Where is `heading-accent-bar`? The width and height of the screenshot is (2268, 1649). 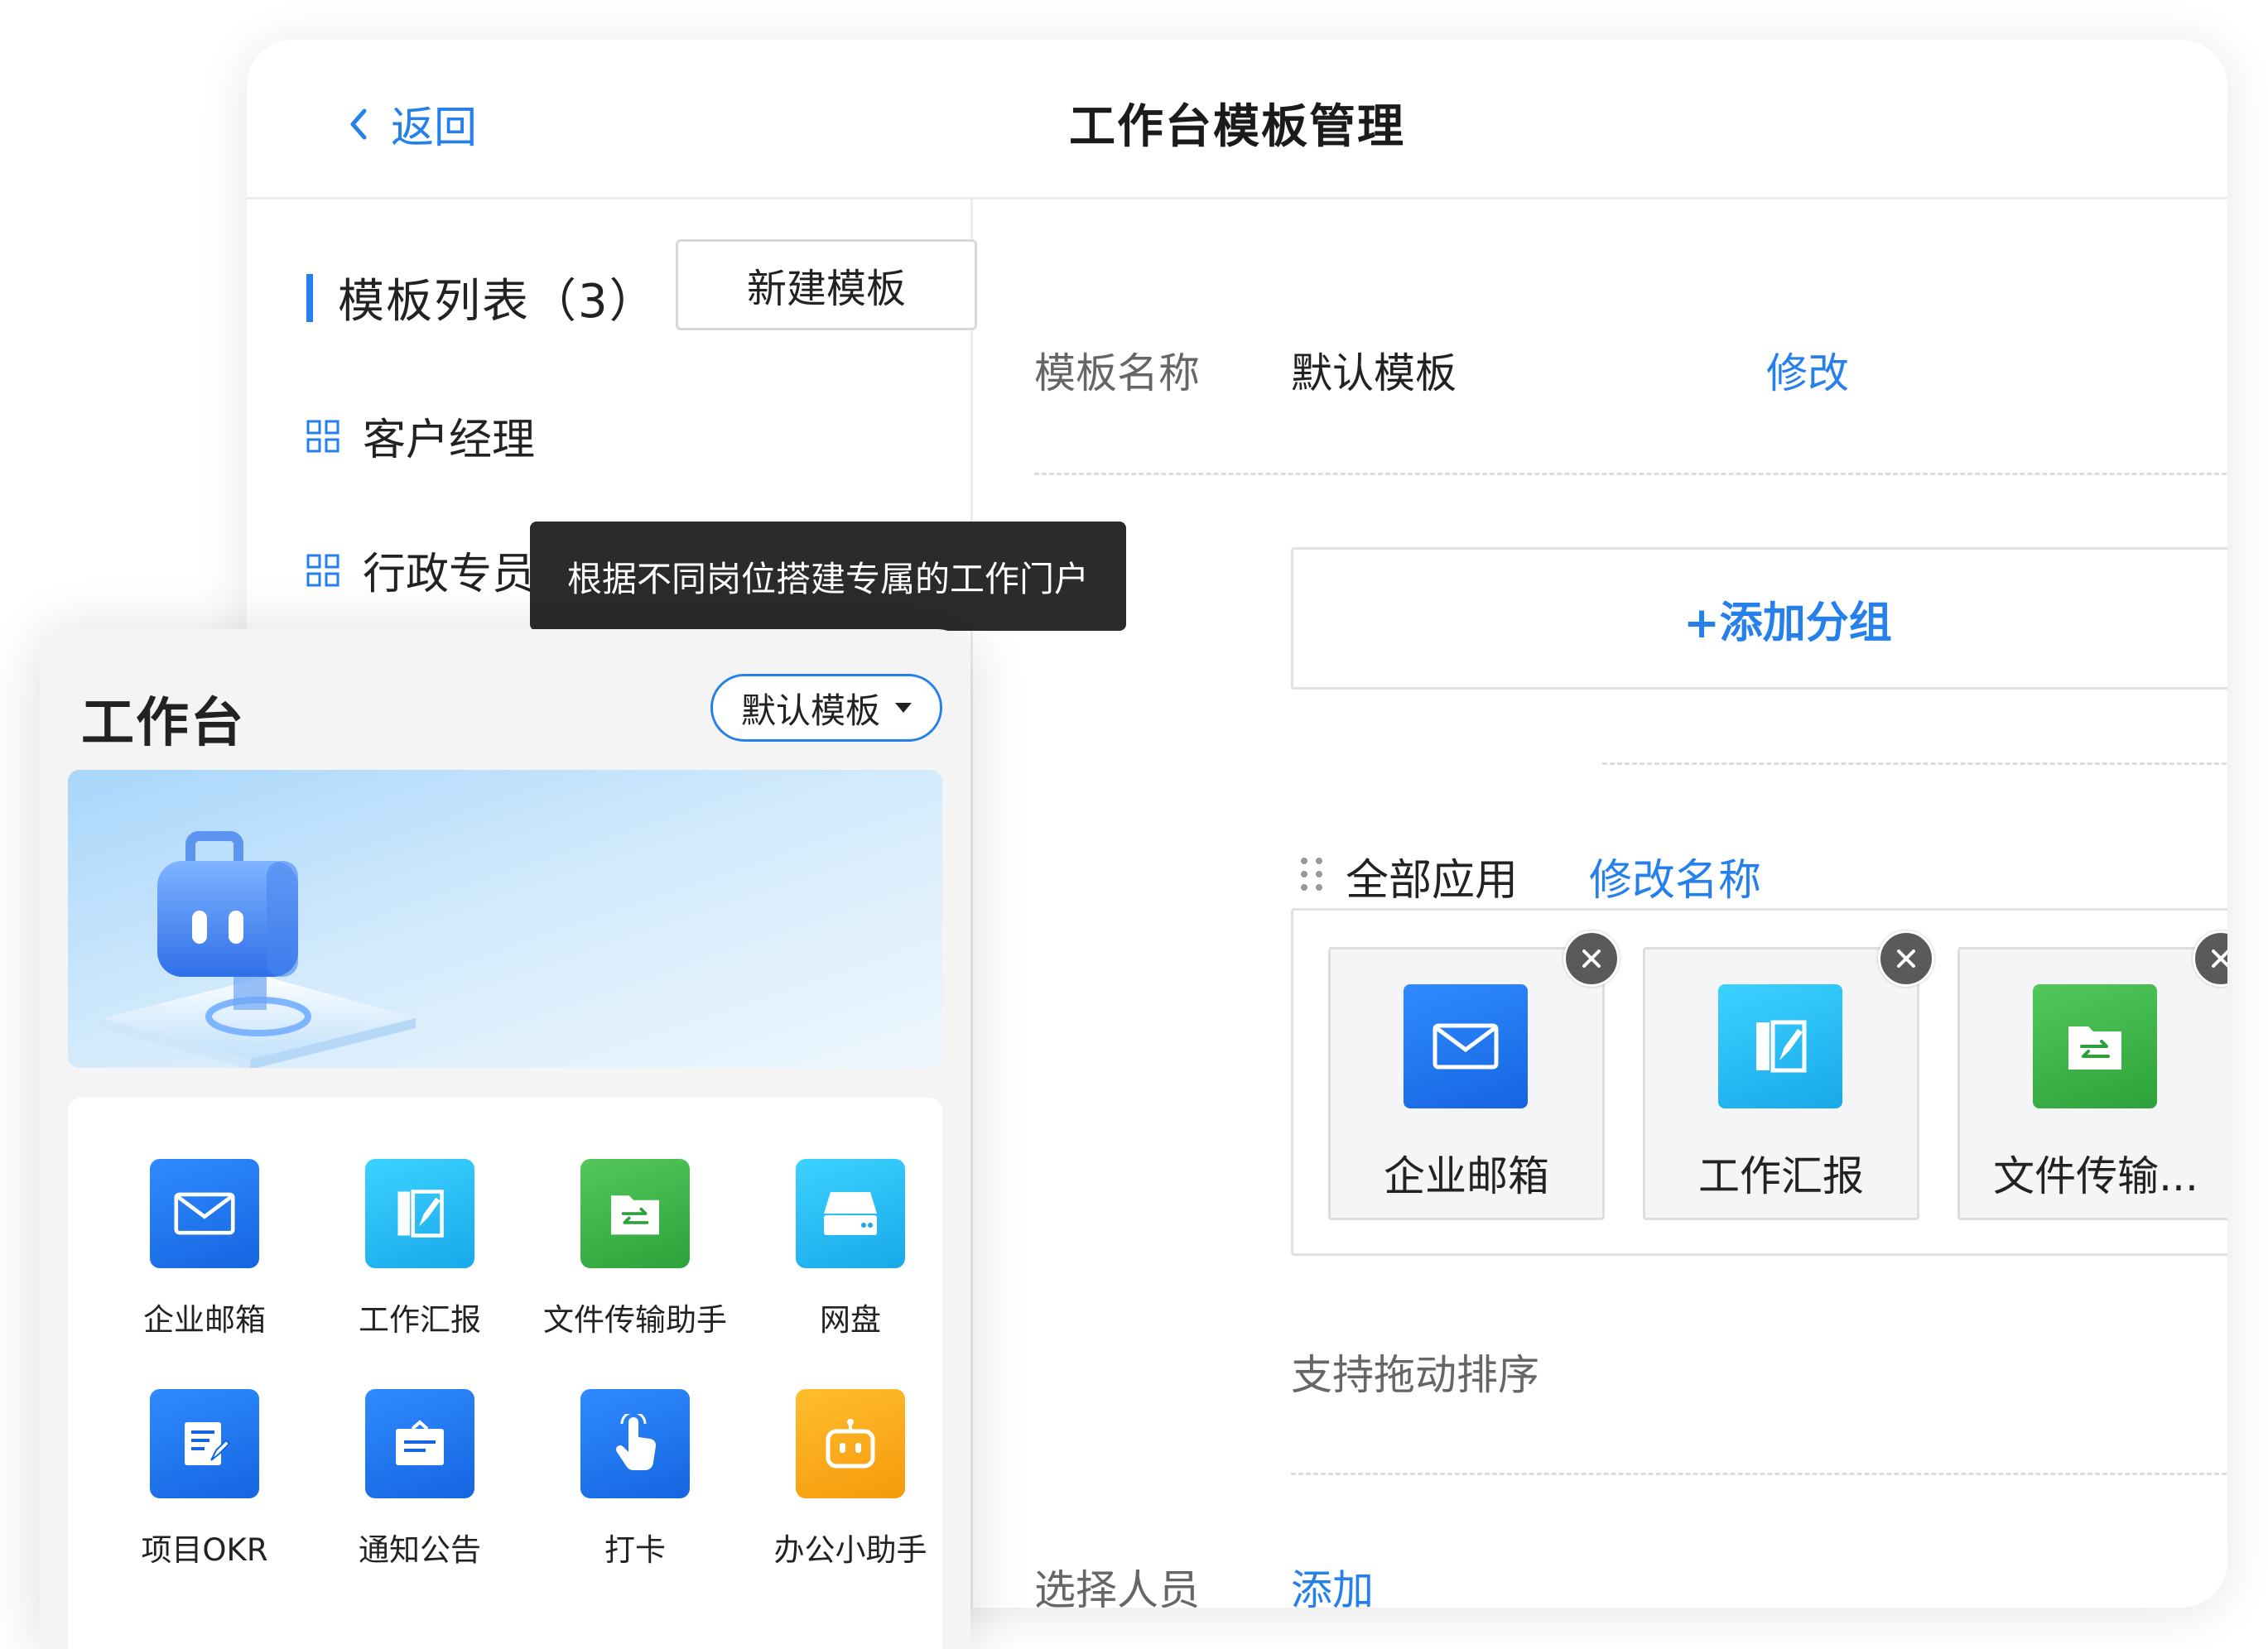
heading-accent-bar is located at coordinates (309, 297).